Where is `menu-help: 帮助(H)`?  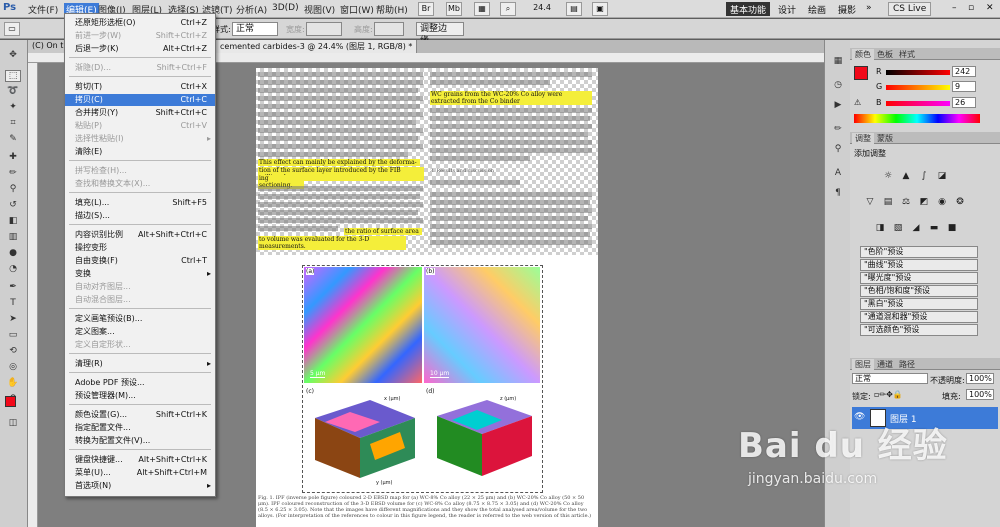
menu-help: 帮助(H) is located at coordinates (392, 9).